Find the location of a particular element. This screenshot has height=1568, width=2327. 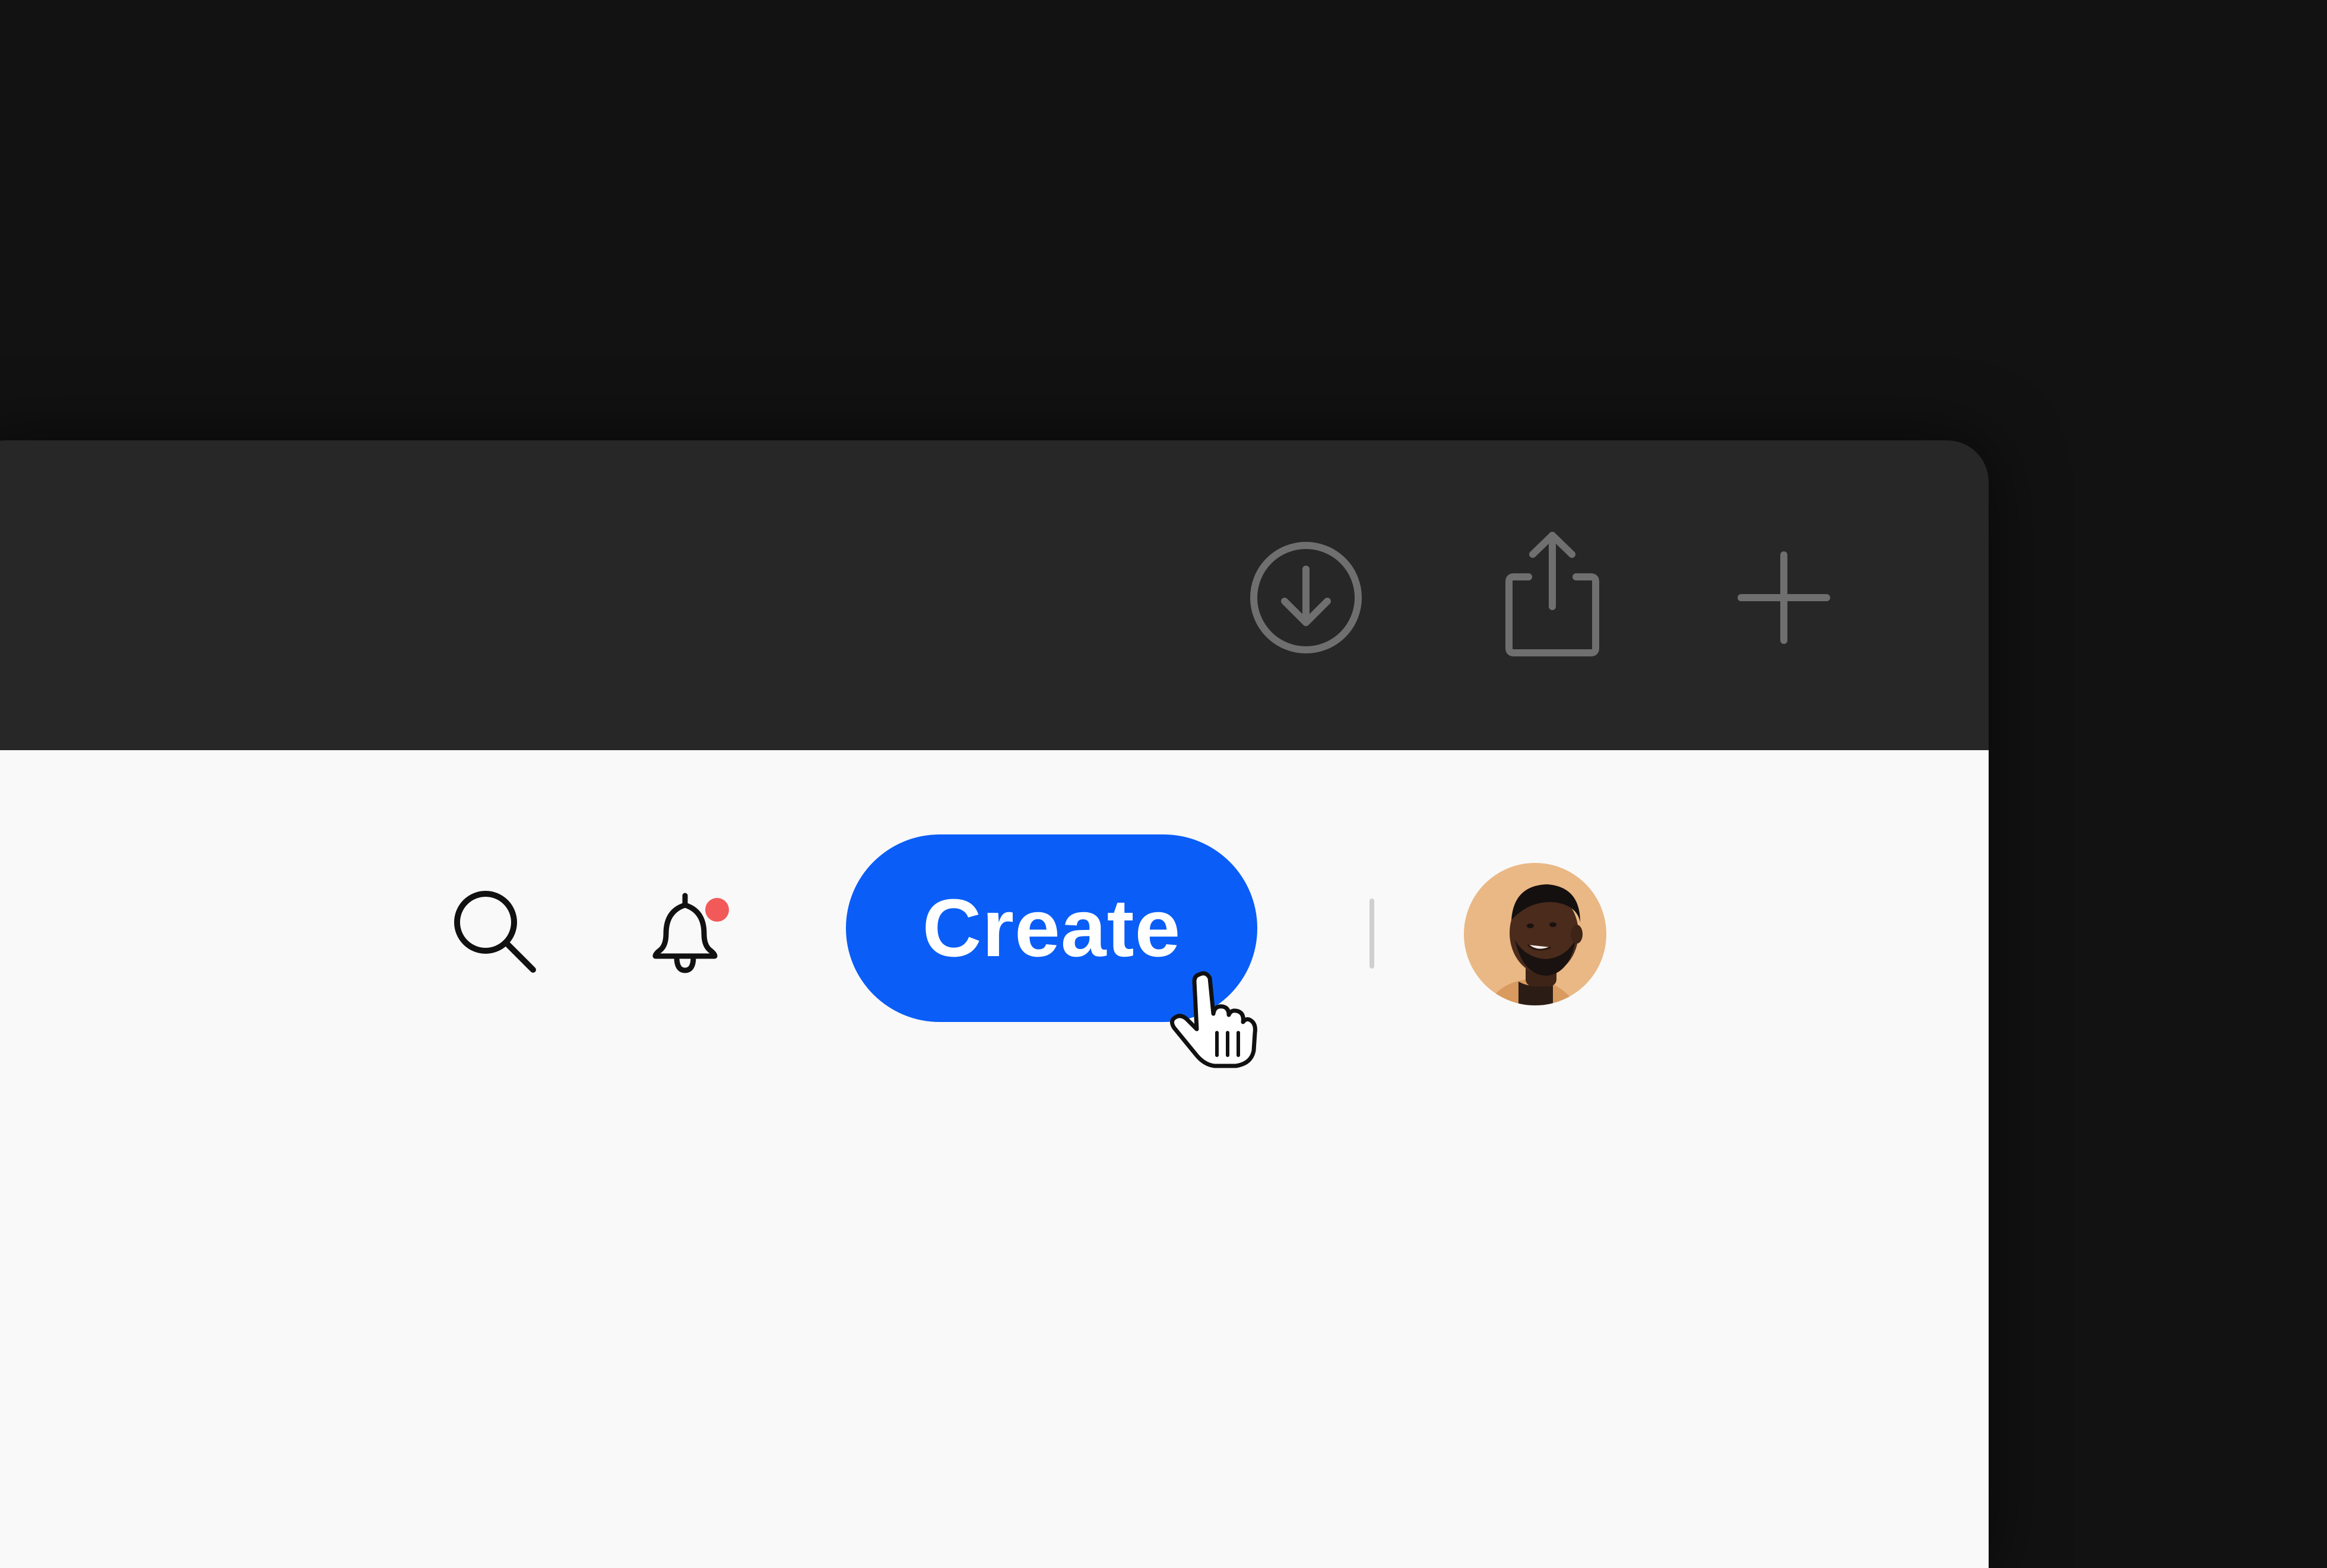

search-icon is located at coordinates (494, 931).